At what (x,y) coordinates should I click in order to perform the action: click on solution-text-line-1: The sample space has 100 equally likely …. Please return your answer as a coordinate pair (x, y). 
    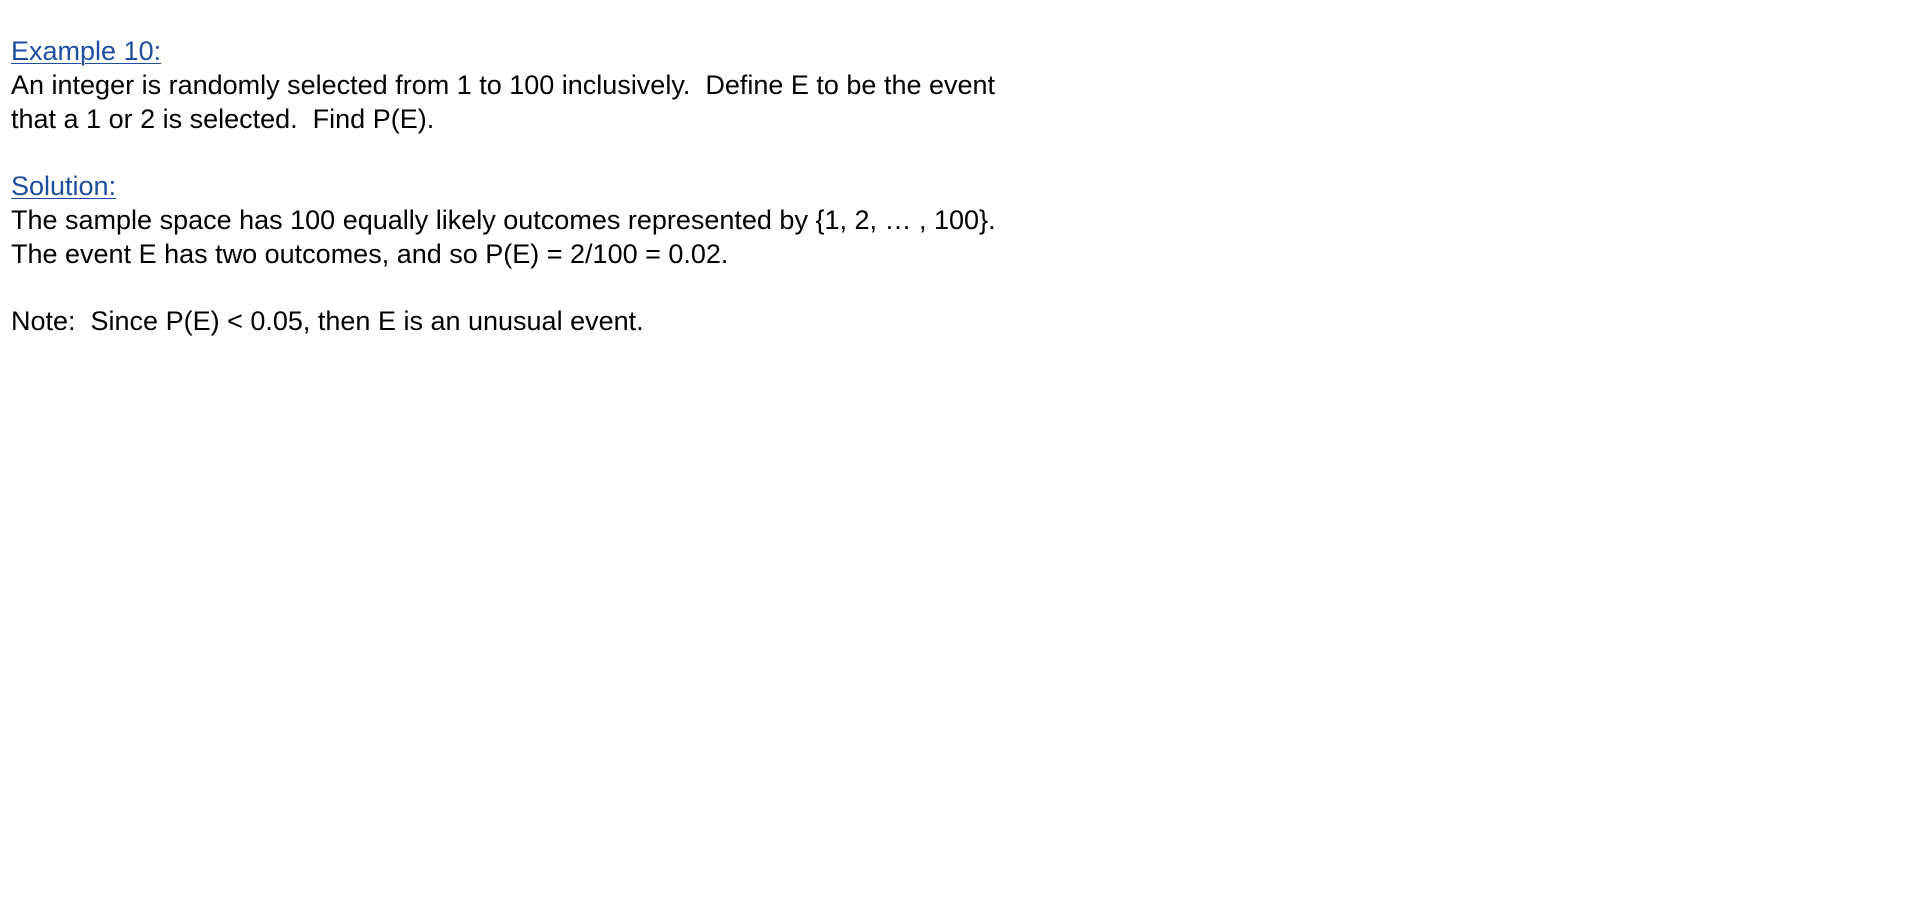
    Looking at the image, I should click on (503, 220).